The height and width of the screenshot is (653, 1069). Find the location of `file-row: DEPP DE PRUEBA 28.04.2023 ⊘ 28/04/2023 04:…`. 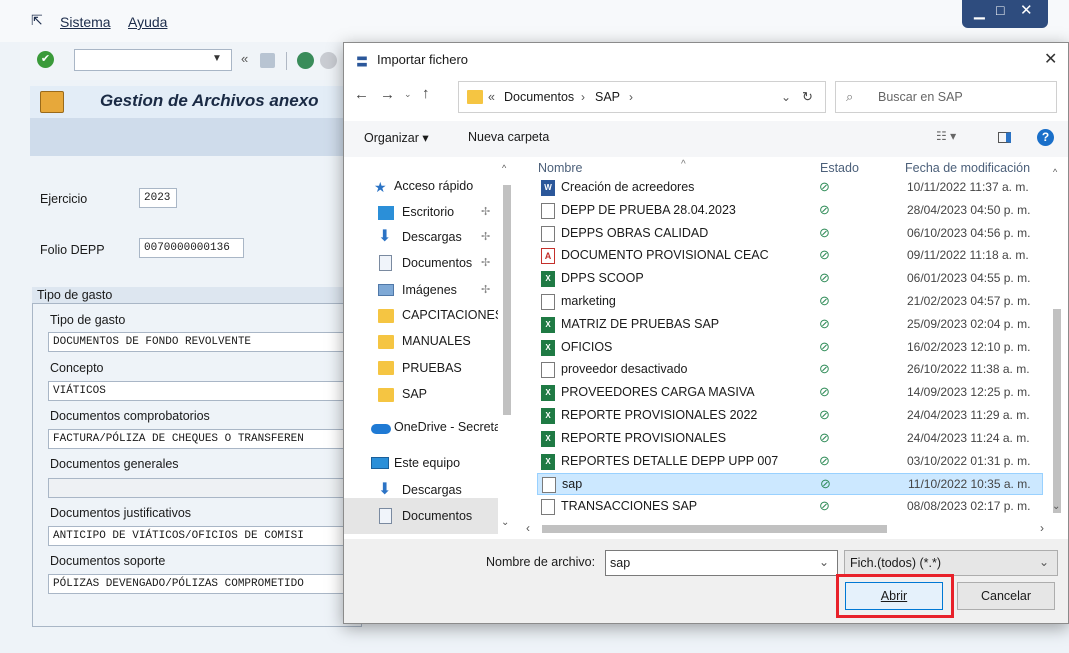

file-row: DEPP DE PRUEBA 28.04.2023 ⊘ 28/04/2023 04:… is located at coordinates (790, 211).